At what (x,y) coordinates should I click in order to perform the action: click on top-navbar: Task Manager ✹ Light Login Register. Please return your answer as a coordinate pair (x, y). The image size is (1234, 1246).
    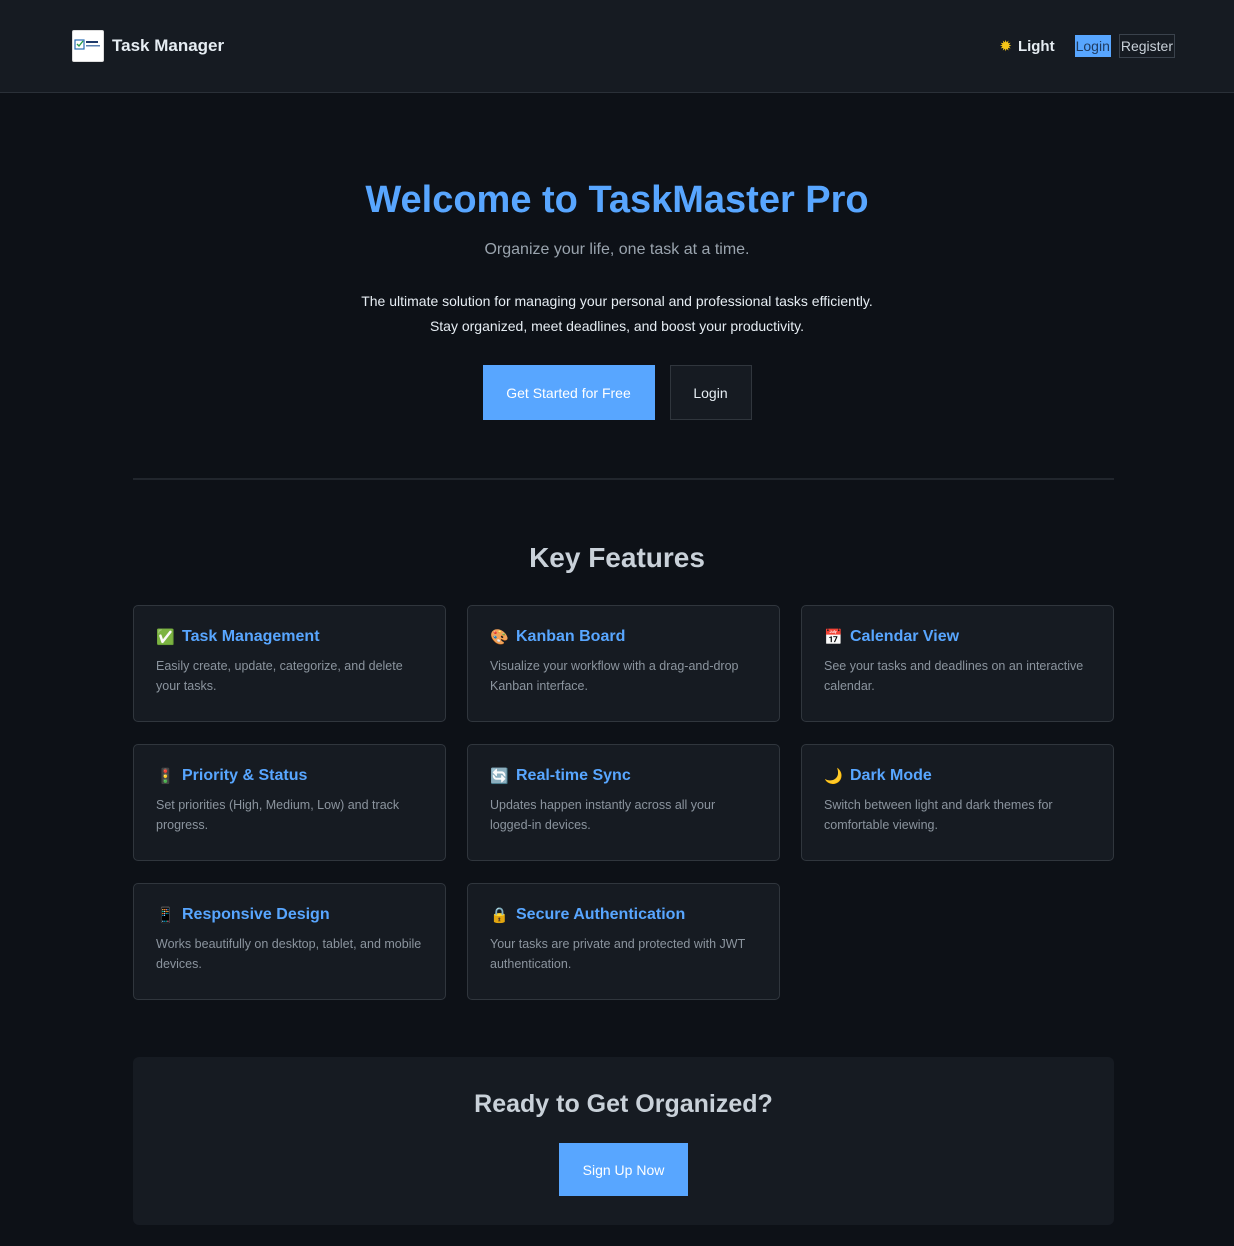
    Looking at the image, I should click on (617, 46).